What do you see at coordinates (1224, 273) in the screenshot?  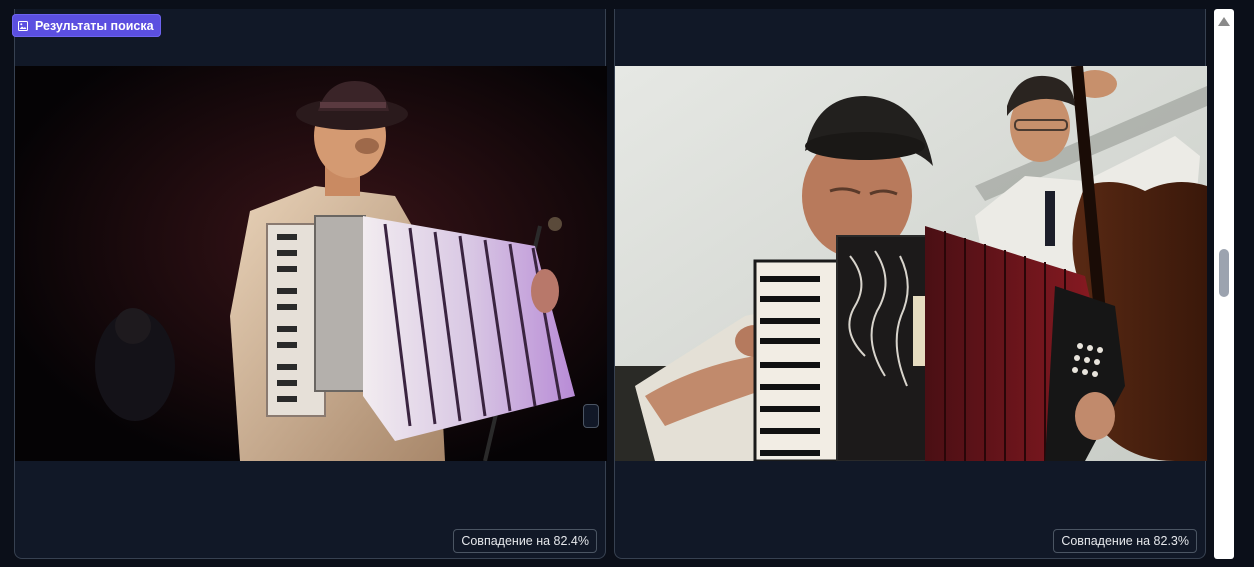 I see `scrollbar-thumb` at bounding box center [1224, 273].